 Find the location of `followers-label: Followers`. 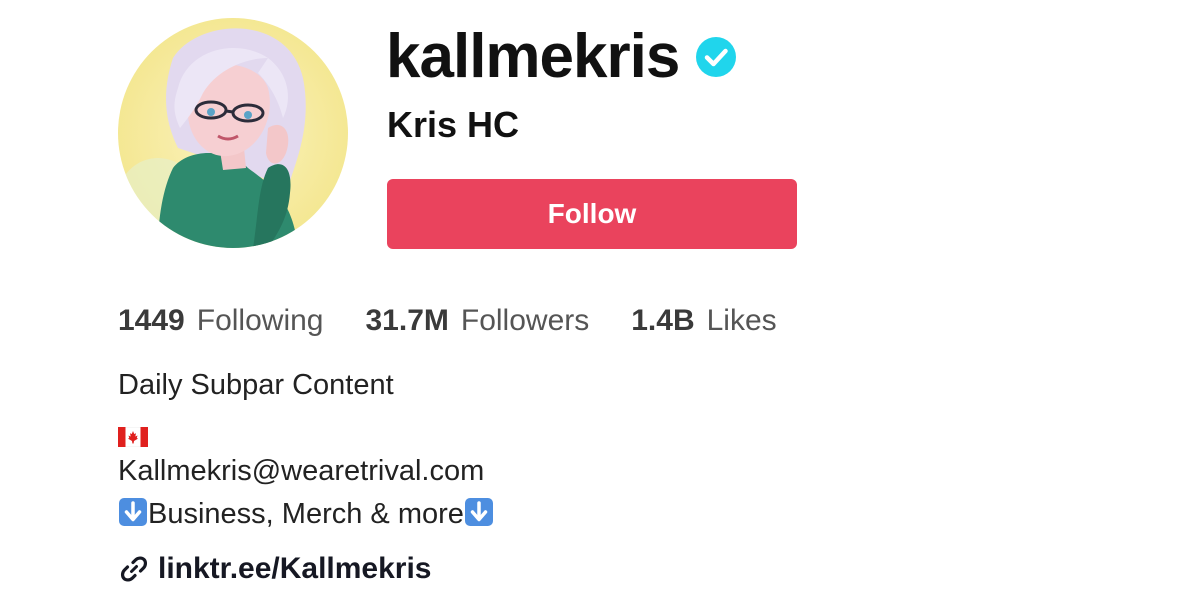

followers-label: Followers is located at coordinates (525, 320).